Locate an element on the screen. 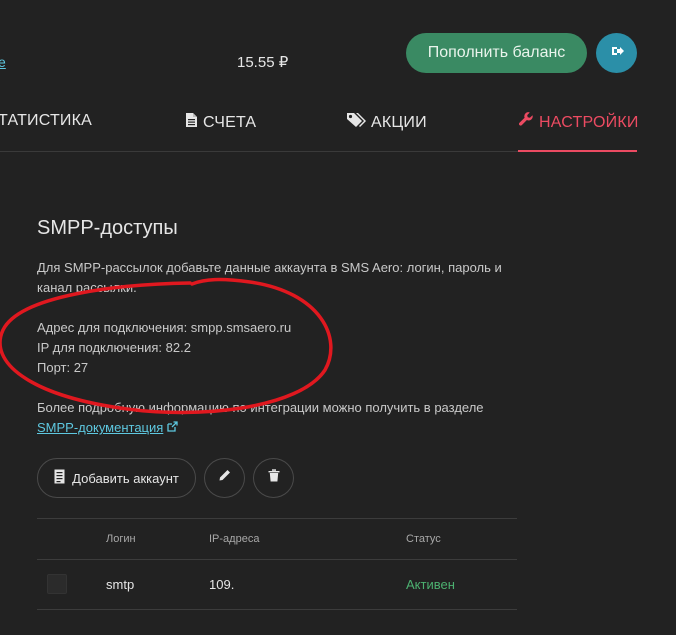  row-status: Активен is located at coordinates (430, 584).